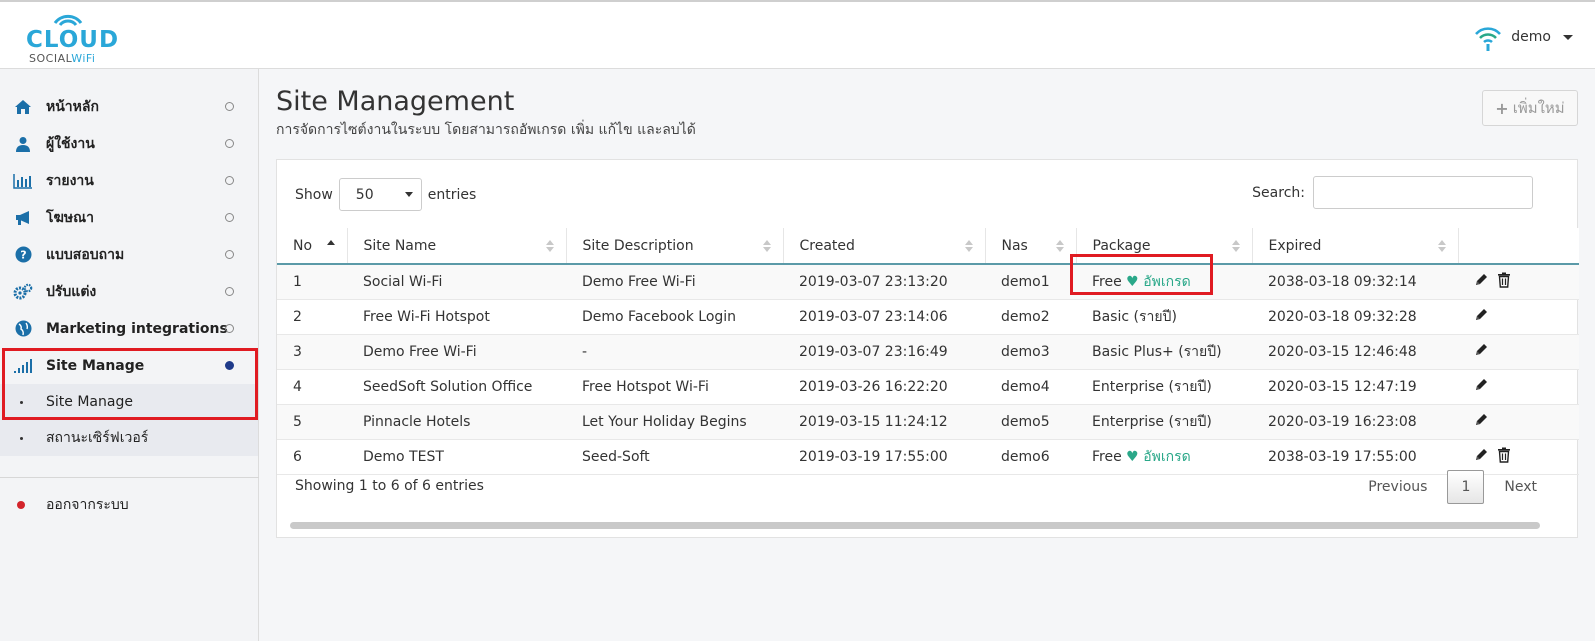 This screenshot has width=1595, height=641. I want to click on table-info: Showing 1 to 6 of 6 entries, so click(389, 486).